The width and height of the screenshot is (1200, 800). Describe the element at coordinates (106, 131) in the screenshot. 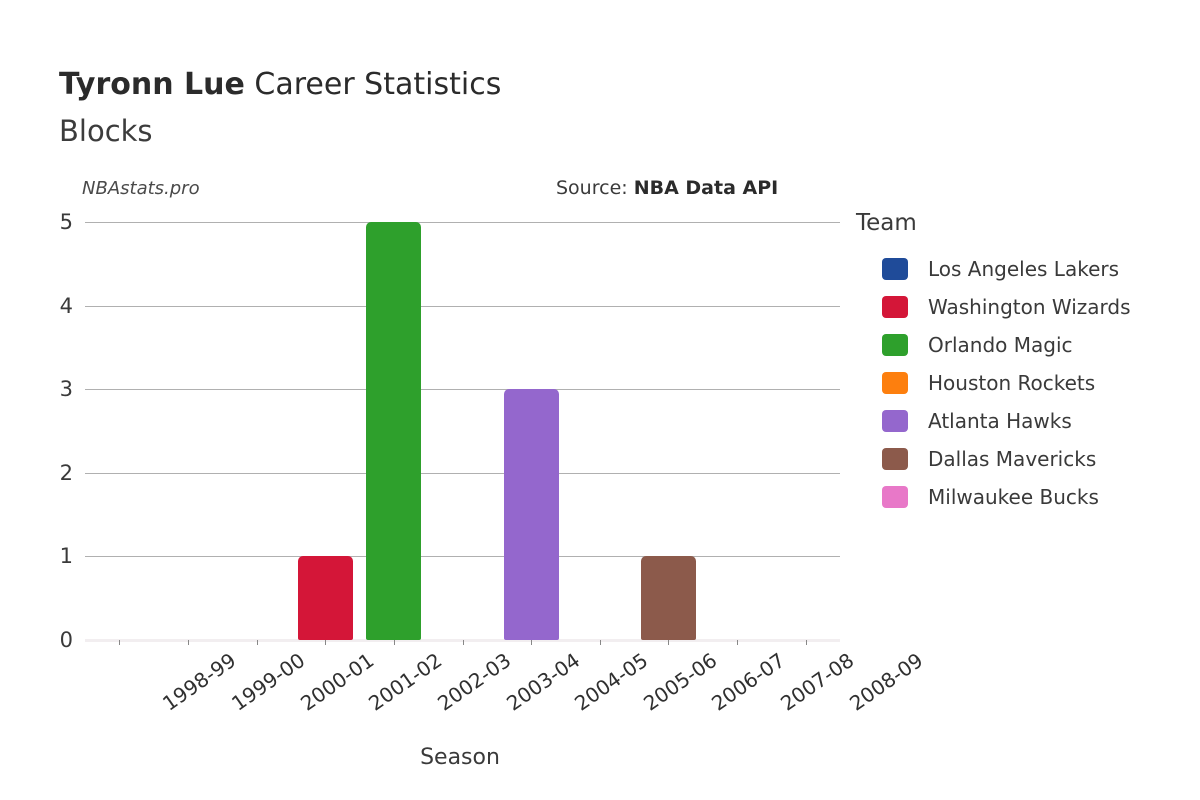

I see `chart-subtitle: Blocks` at that location.